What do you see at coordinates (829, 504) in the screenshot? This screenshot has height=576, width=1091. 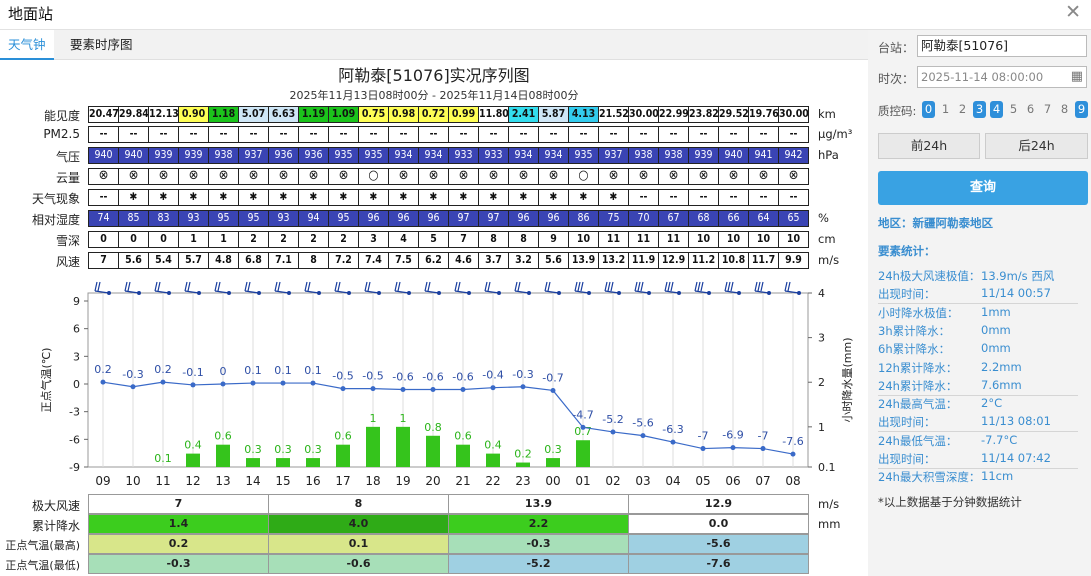 I see `summary-unit: m/s` at bounding box center [829, 504].